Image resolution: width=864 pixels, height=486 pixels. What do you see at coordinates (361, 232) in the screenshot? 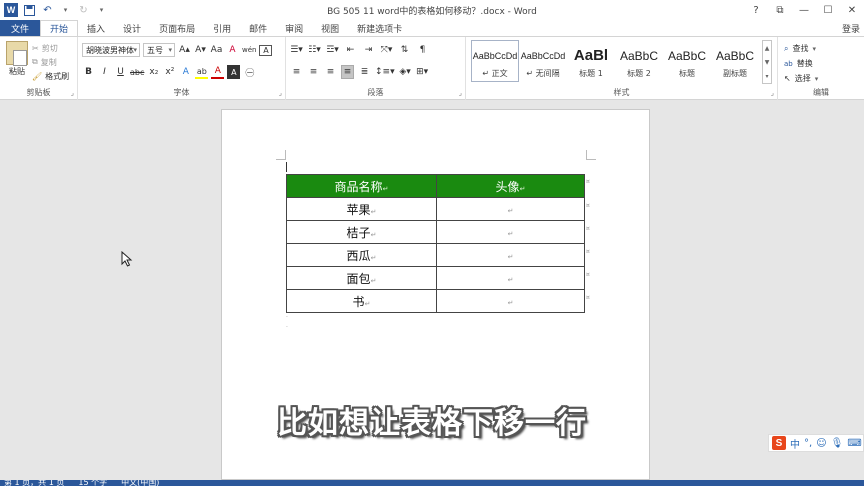
I see `table-cell: 桔子↵` at bounding box center [361, 232].